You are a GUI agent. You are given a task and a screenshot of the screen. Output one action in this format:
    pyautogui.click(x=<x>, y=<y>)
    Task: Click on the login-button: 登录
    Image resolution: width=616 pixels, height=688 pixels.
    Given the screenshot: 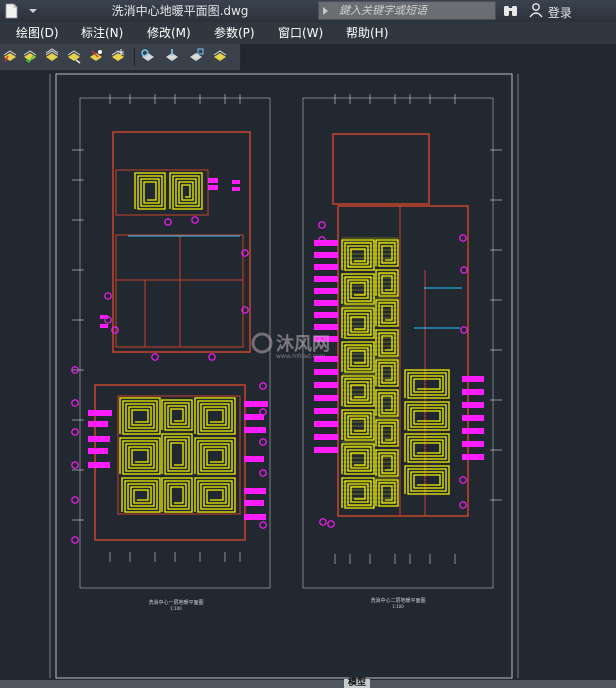 What is the action you would take?
    pyautogui.click(x=550, y=11)
    